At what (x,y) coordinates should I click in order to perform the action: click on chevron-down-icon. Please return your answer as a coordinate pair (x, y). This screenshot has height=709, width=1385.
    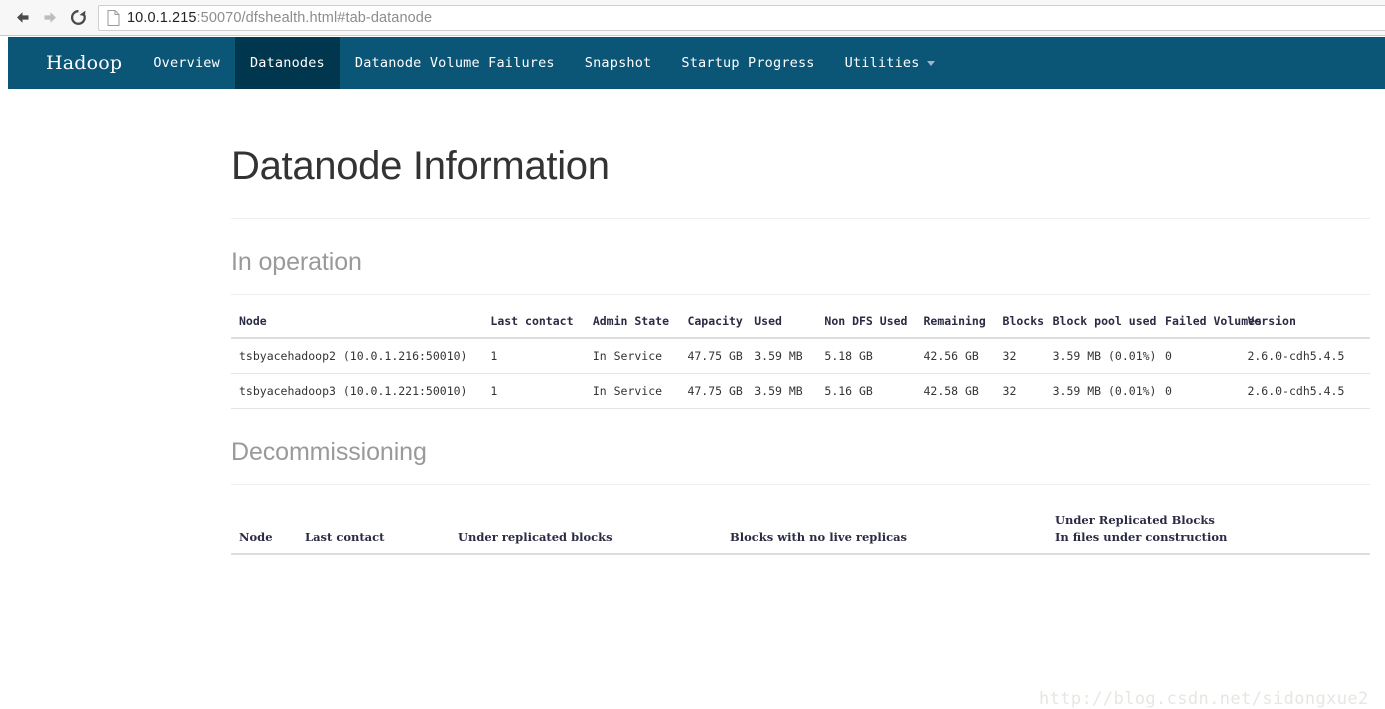
    Looking at the image, I should click on (930, 63).